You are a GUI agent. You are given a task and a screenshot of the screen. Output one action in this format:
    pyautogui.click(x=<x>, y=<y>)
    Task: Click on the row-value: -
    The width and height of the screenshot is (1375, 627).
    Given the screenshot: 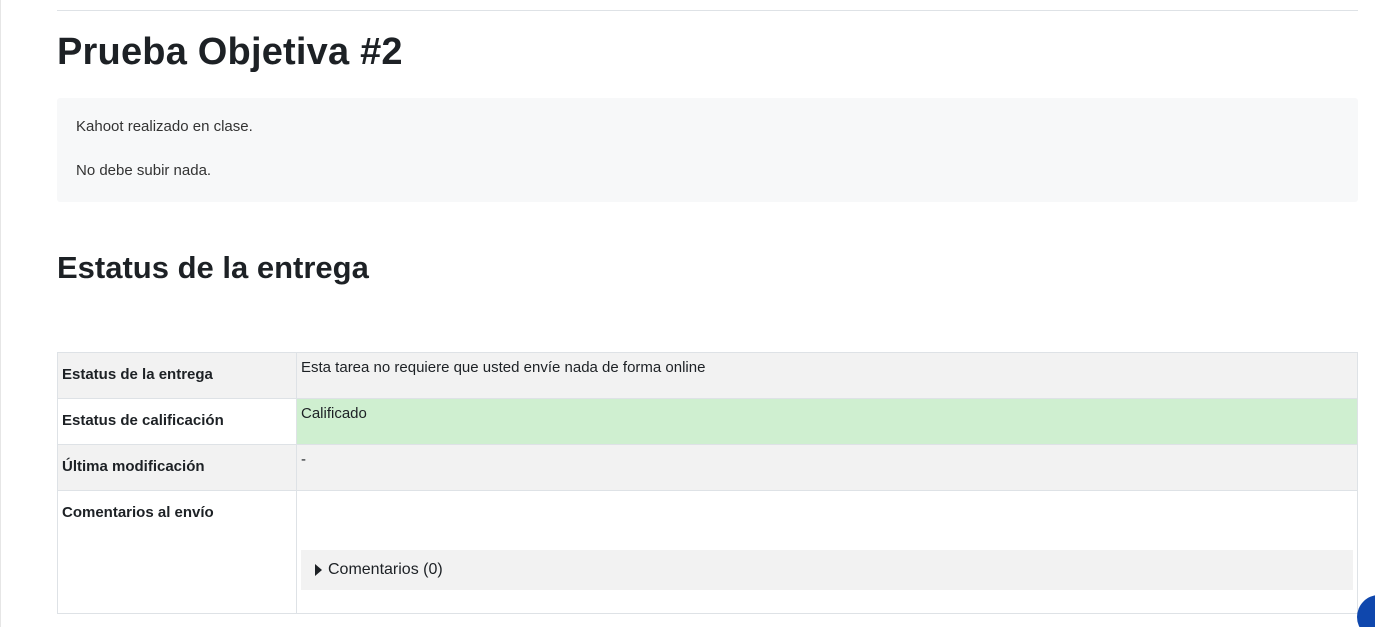 What is the action you would take?
    pyautogui.click(x=827, y=467)
    